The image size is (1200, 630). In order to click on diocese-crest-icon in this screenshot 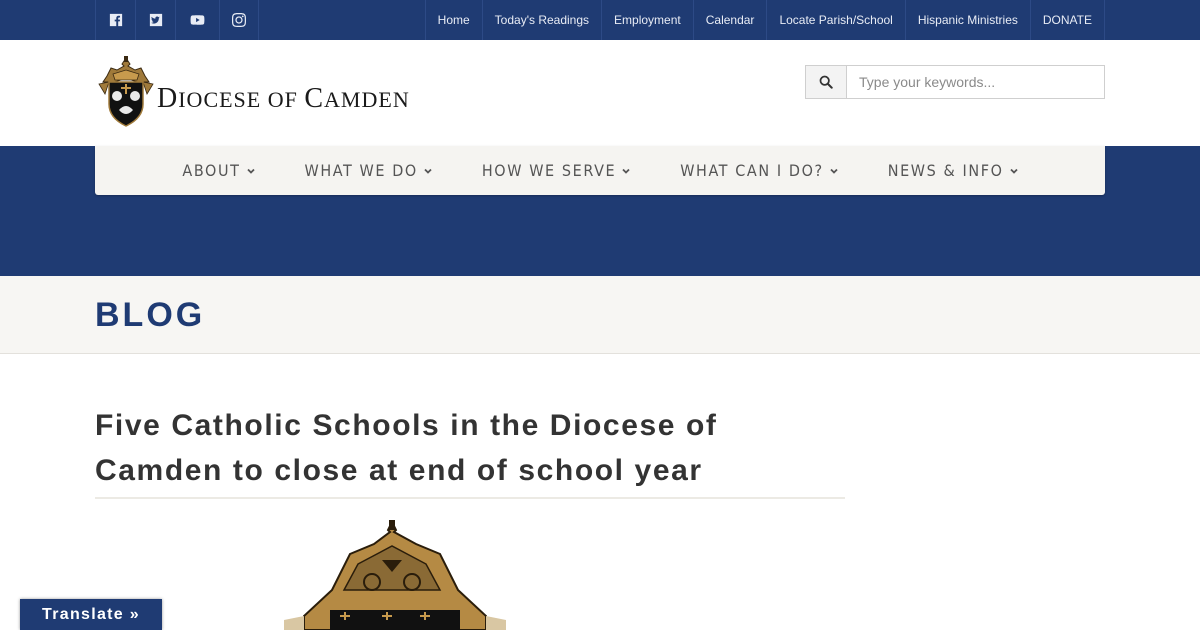, I will do `click(126, 91)`.